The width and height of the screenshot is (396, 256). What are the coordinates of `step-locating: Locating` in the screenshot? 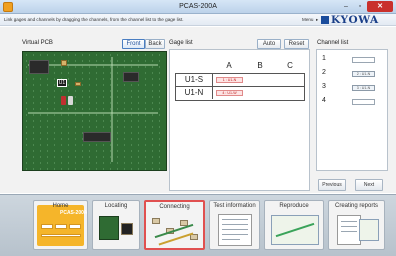 It's located at (116, 225).